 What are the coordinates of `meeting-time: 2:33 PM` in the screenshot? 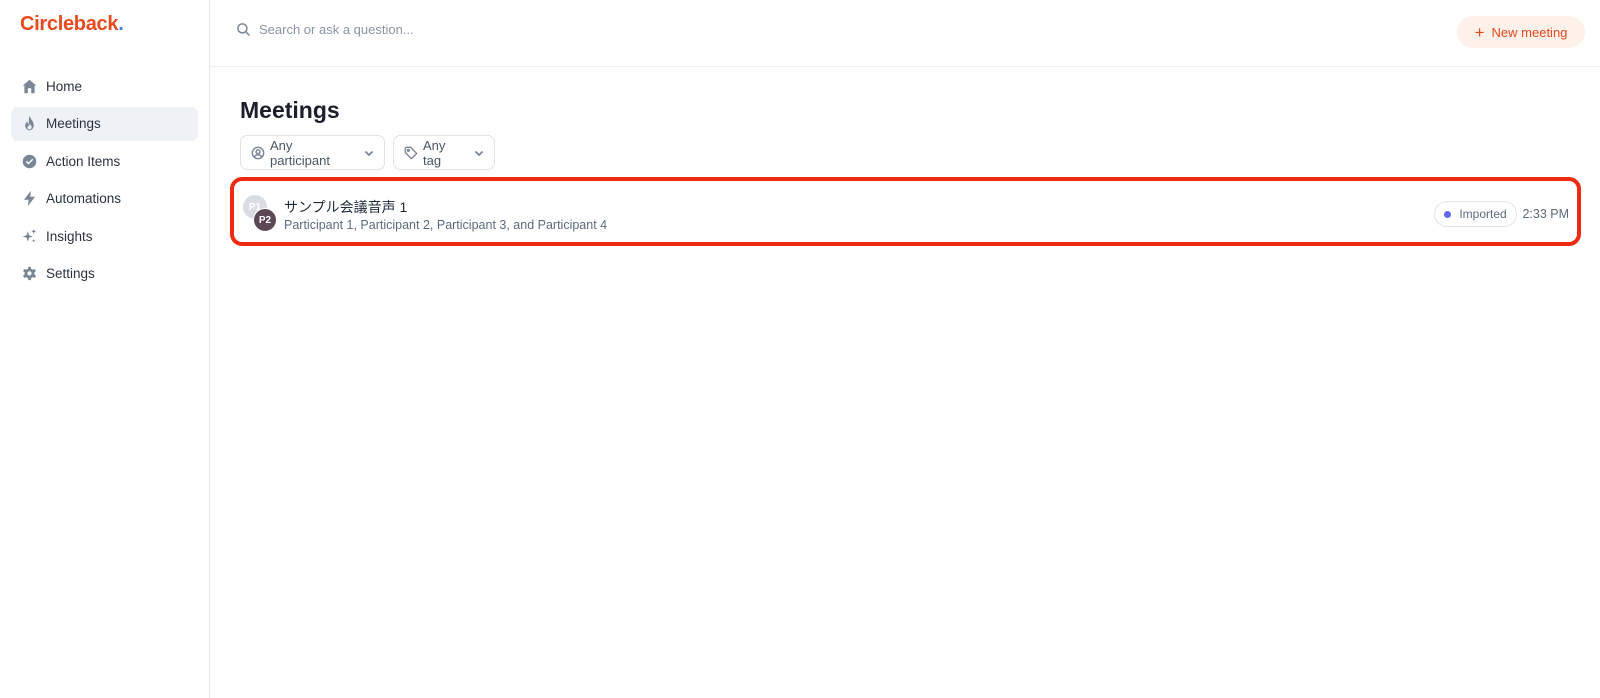 It's located at (1545, 214).